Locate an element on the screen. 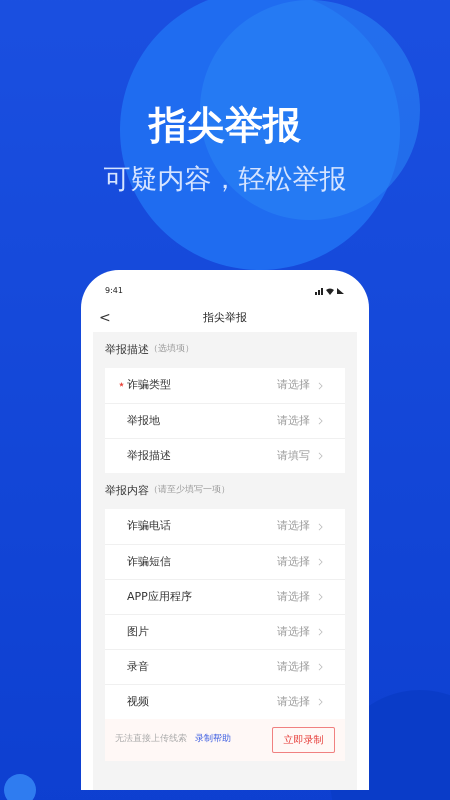  row-value: 请填写 is located at coordinates (293, 456).